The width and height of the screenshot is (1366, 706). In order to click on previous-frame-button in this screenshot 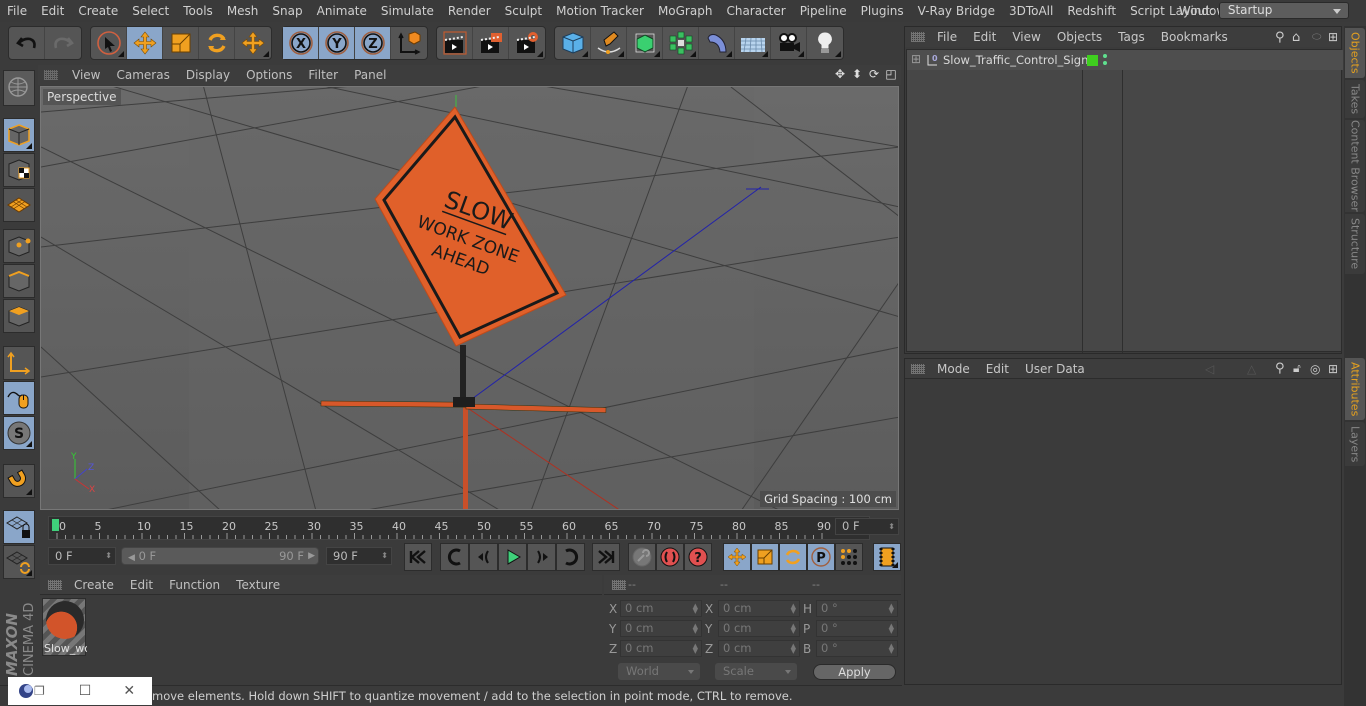, I will do `click(483, 557)`.